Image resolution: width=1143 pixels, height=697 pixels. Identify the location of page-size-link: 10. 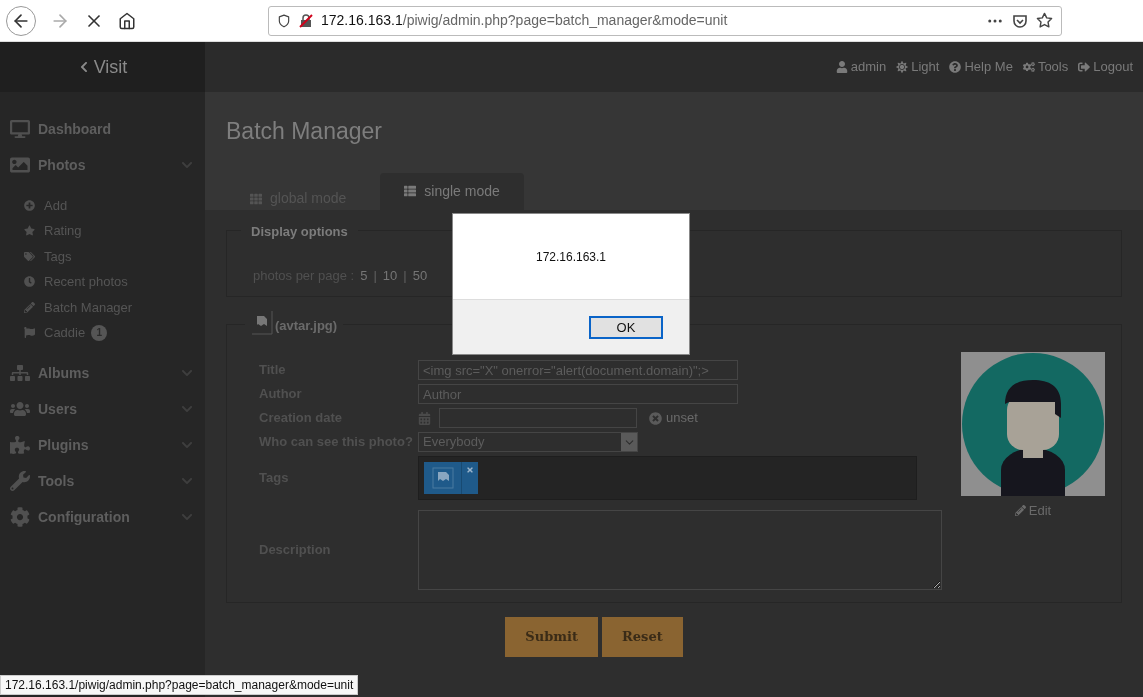
(390, 276).